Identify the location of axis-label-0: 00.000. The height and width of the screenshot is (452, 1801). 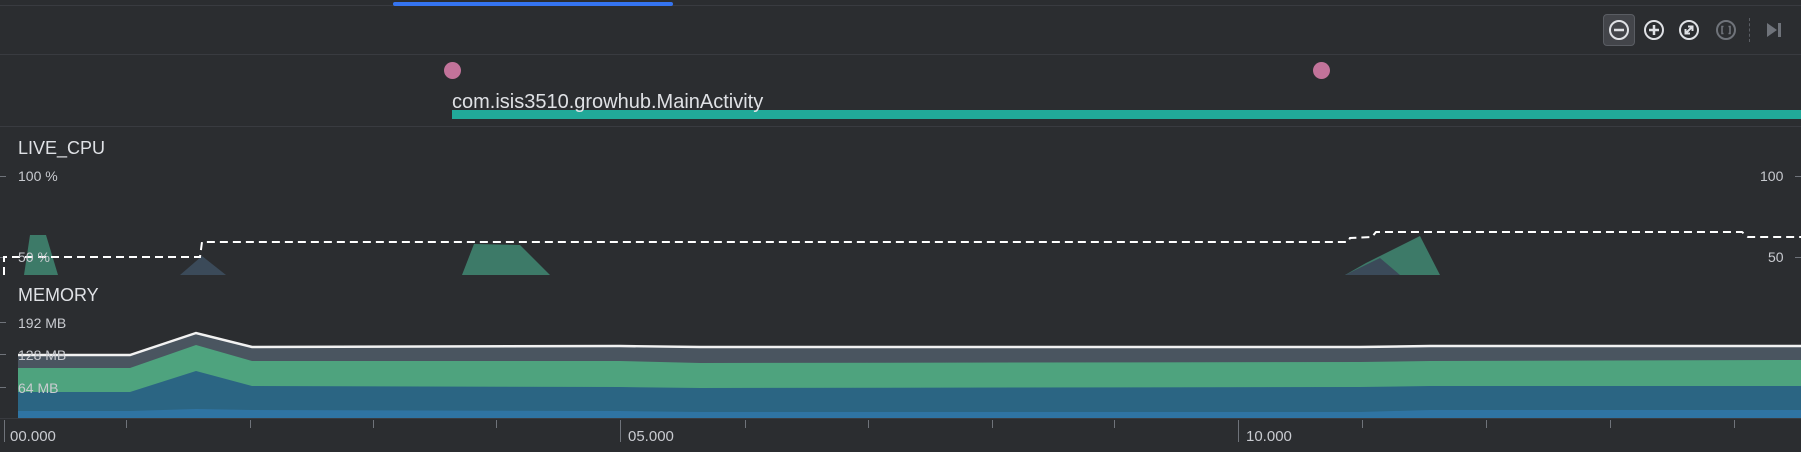
(33, 436).